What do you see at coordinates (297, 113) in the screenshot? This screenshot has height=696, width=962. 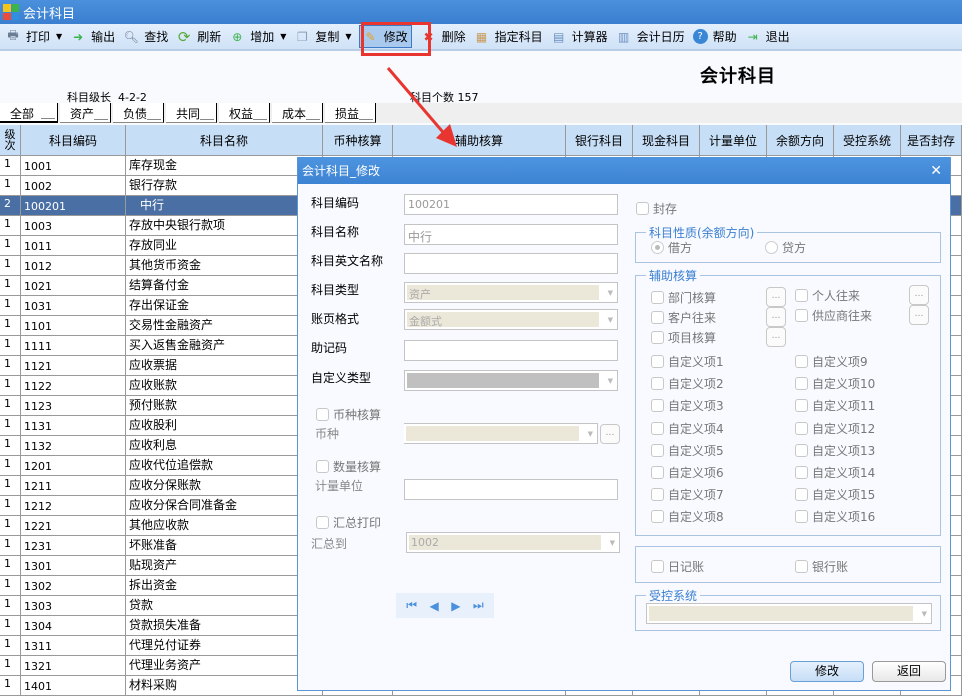 I see `tab-cost: 成本` at bounding box center [297, 113].